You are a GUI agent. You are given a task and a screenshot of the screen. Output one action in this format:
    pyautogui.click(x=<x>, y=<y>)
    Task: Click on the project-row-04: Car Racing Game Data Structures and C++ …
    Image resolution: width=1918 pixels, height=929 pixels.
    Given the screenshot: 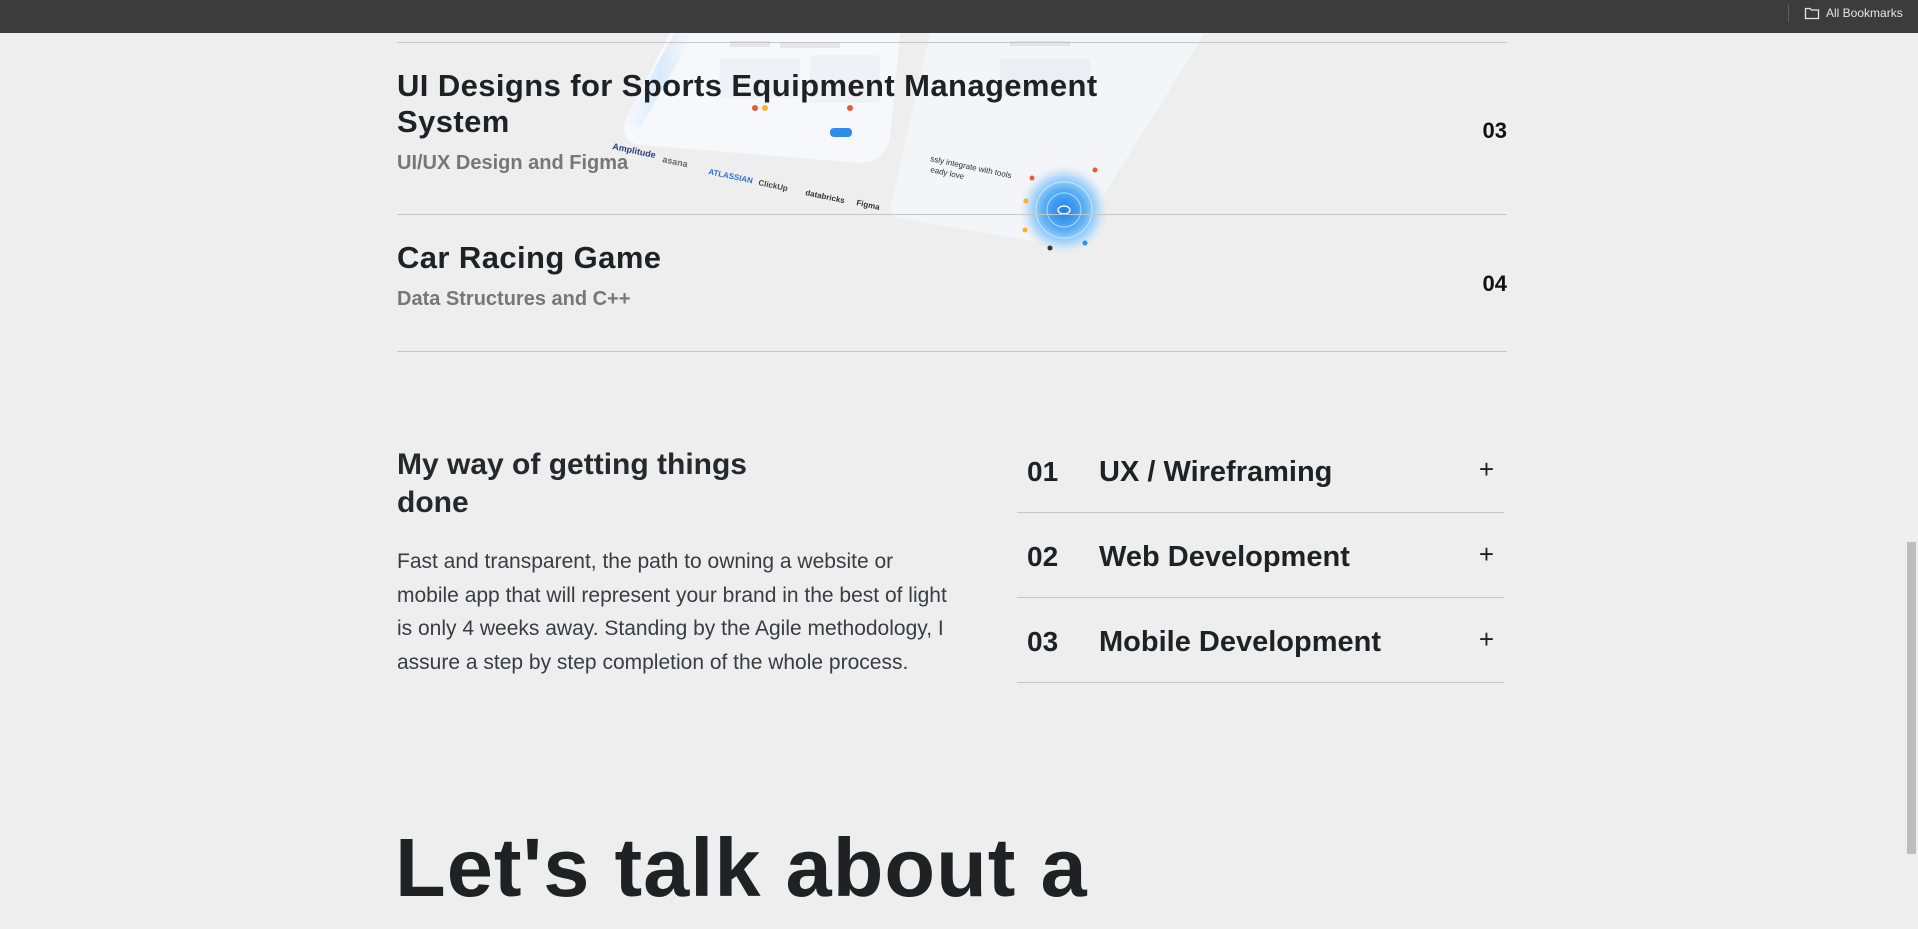 What is the action you would take?
    pyautogui.click(x=952, y=283)
    